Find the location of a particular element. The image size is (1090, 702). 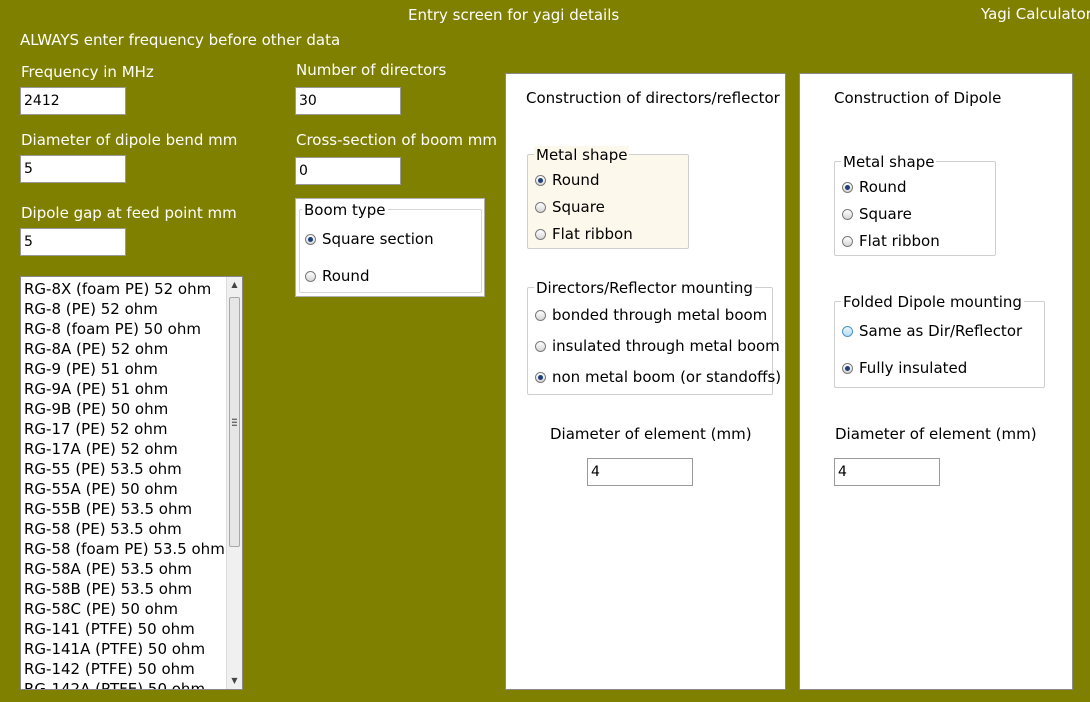

mounting-nonmetal-option: non metal boom (or standoffs) is located at coordinates (658, 377).